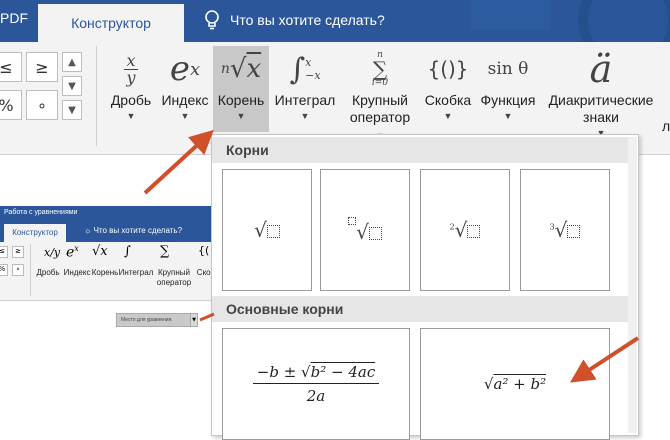 This screenshot has height=440, width=670. Describe the element at coordinates (105, 272) in the screenshot. I see `embedded-label: Корень` at that location.